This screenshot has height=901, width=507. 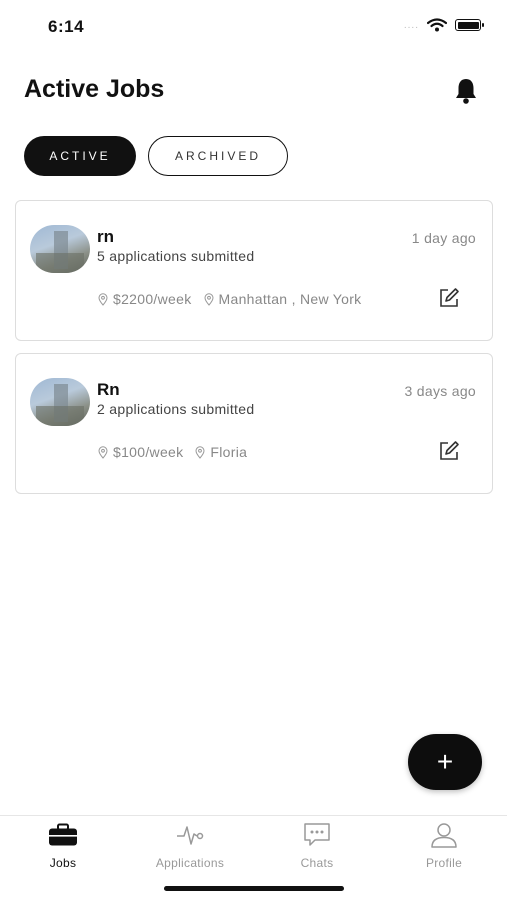 I want to click on job-salary: $100/week, so click(x=140, y=452).